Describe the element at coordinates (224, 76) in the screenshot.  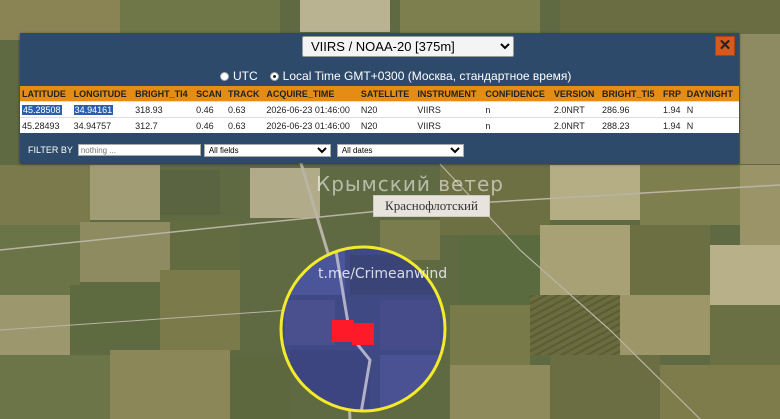
I see `utc-radio` at that location.